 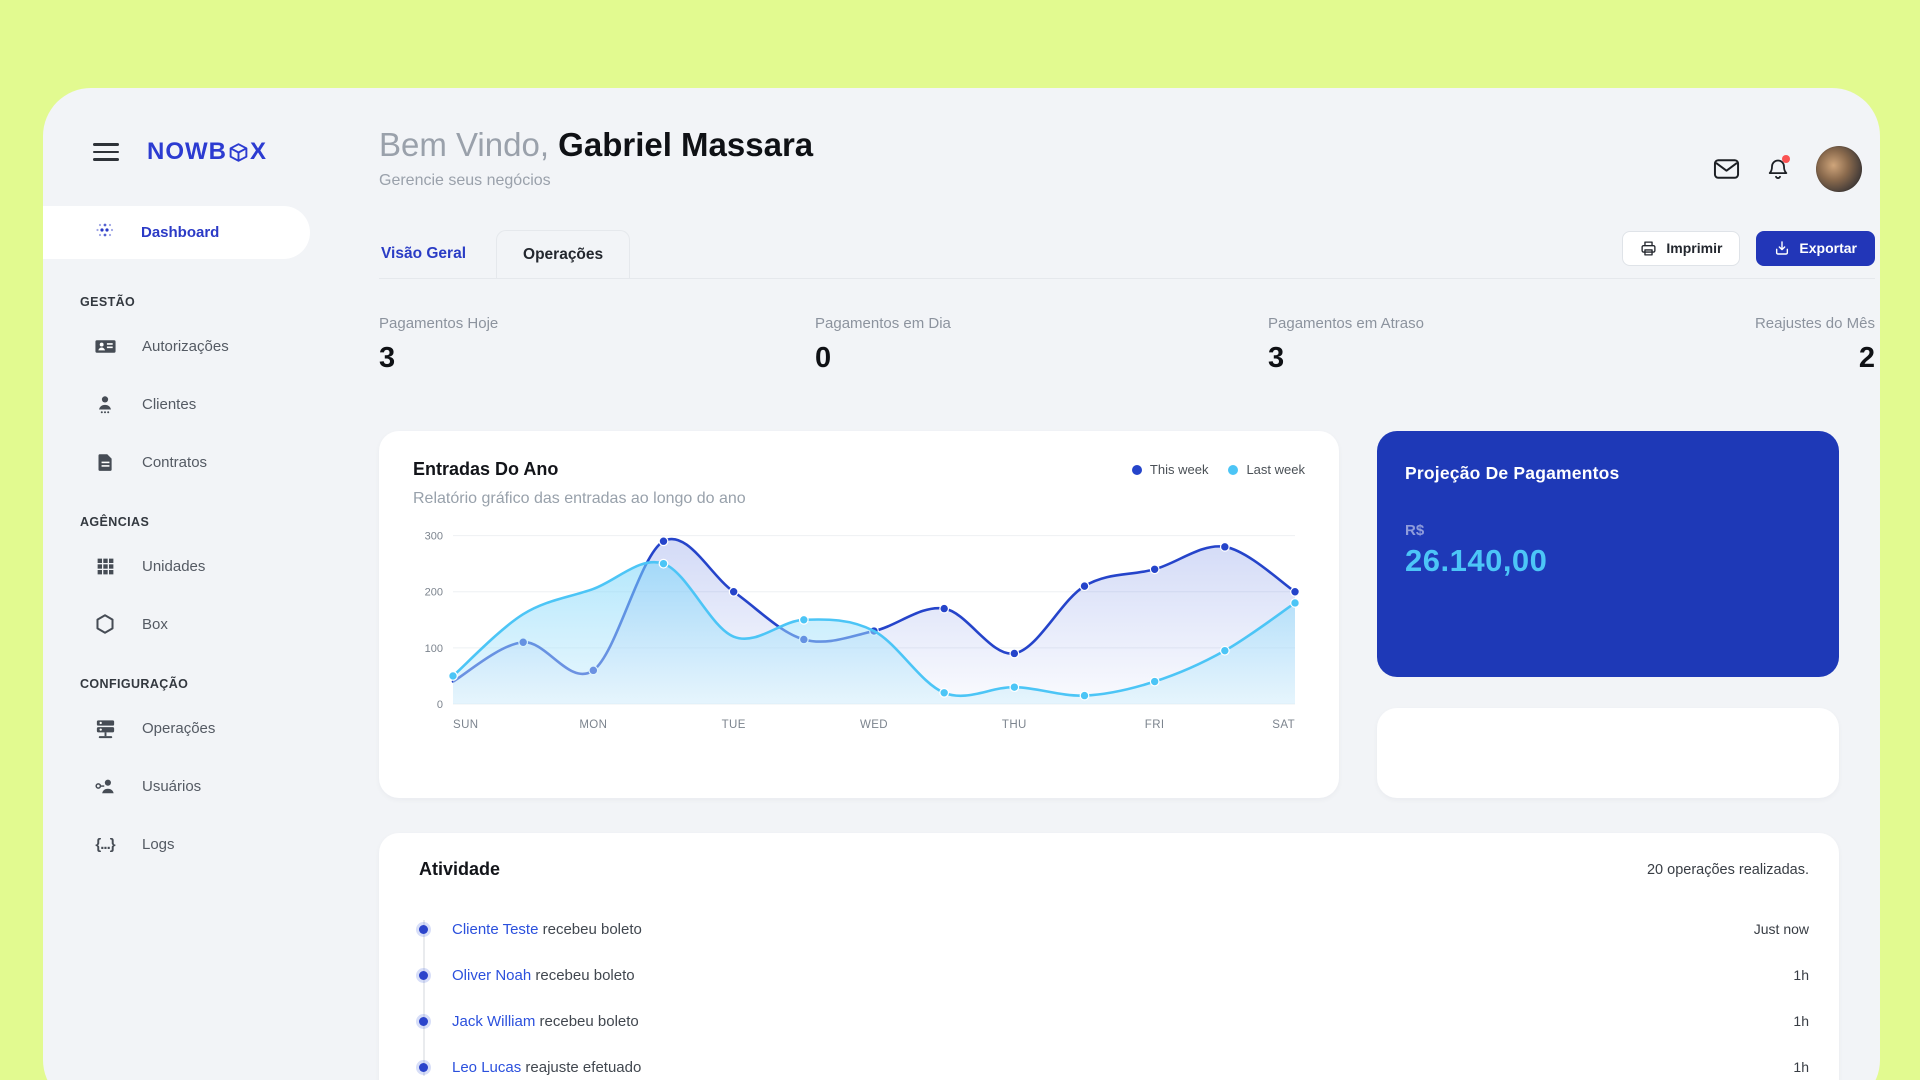 What do you see at coordinates (1114, 1062) in the screenshot?
I see `activity-row: Leo Lucas reajuste efetuado 1h` at bounding box center [1114, 1062].